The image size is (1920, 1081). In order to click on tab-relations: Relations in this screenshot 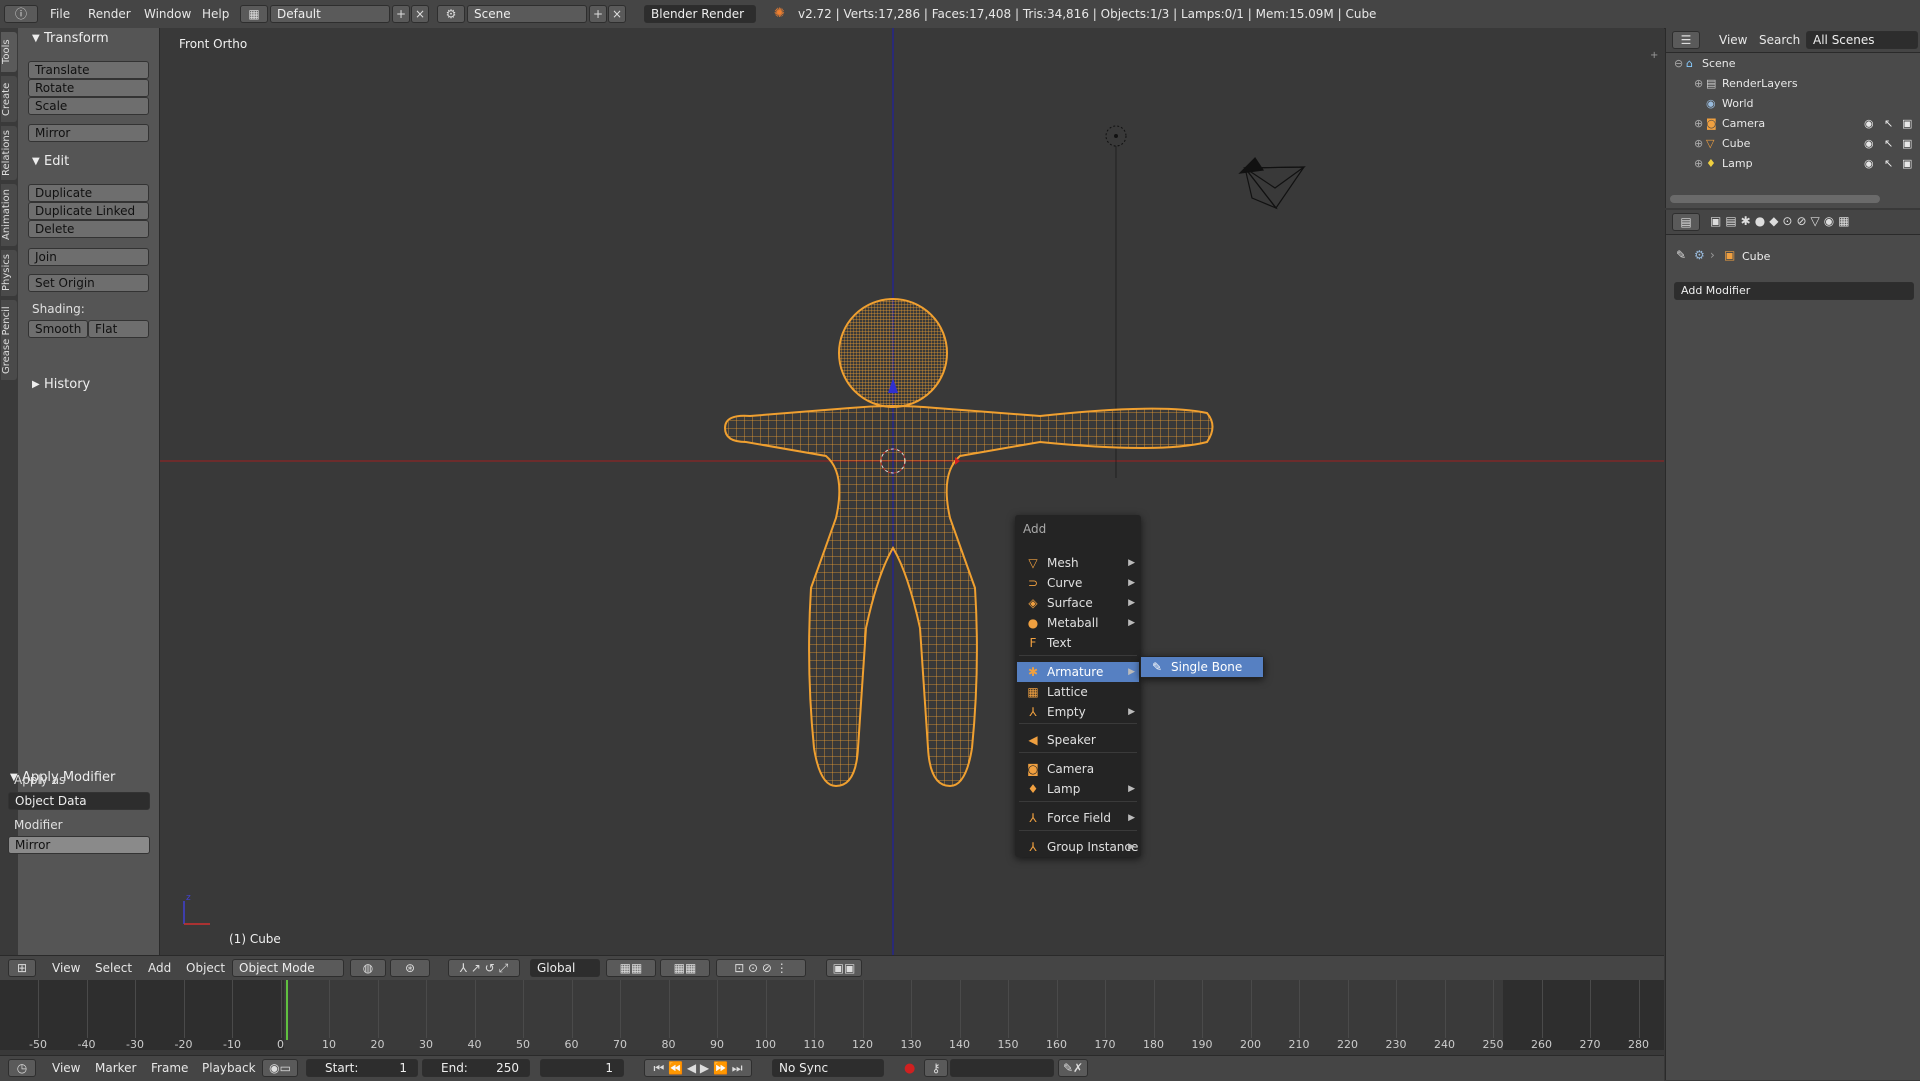, I will do `click(9, 153)`.